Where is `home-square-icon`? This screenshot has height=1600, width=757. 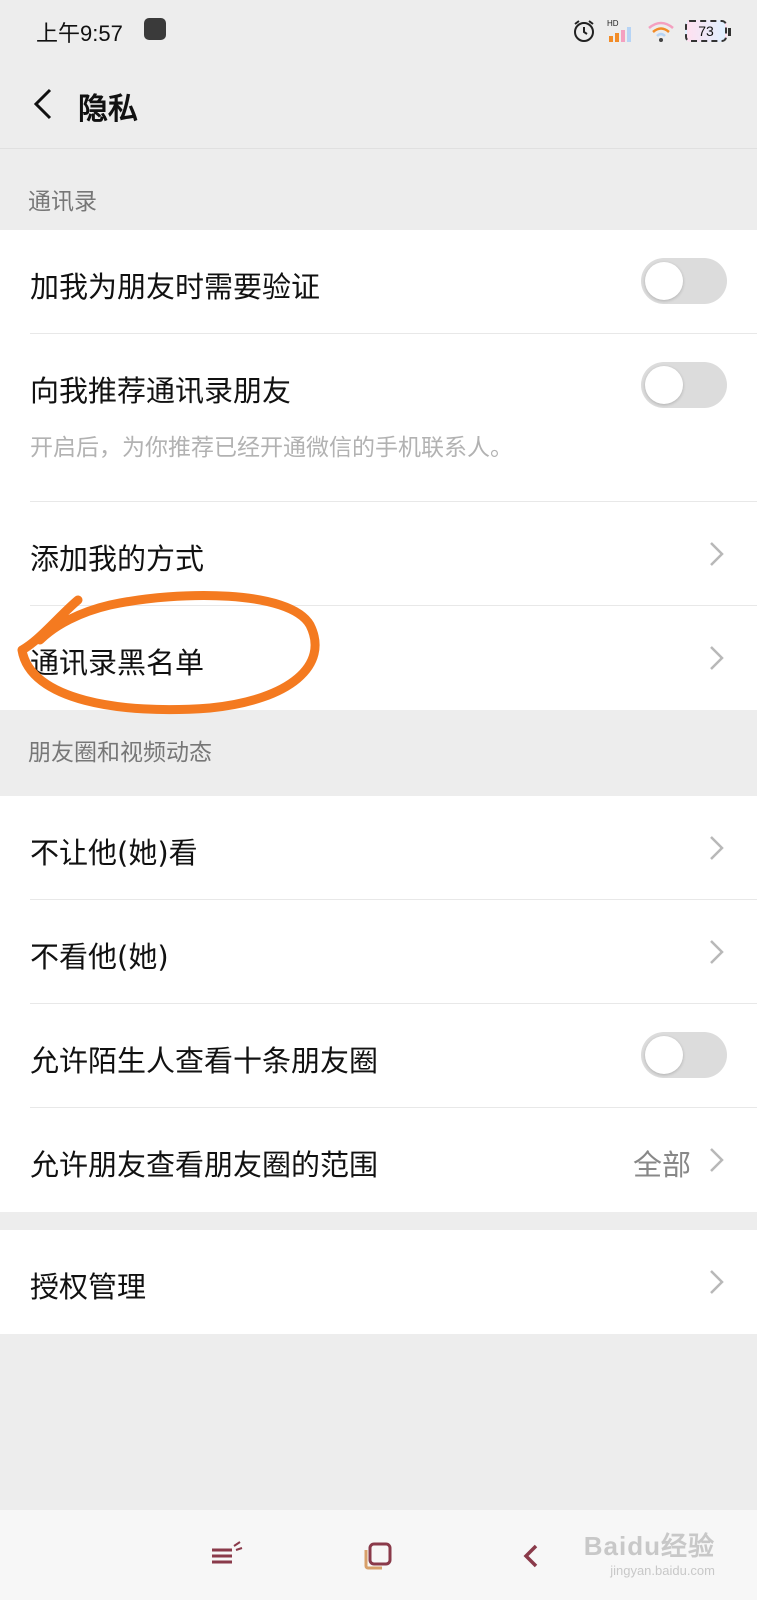 home-square-icon is located at coordinates (378, 1556).